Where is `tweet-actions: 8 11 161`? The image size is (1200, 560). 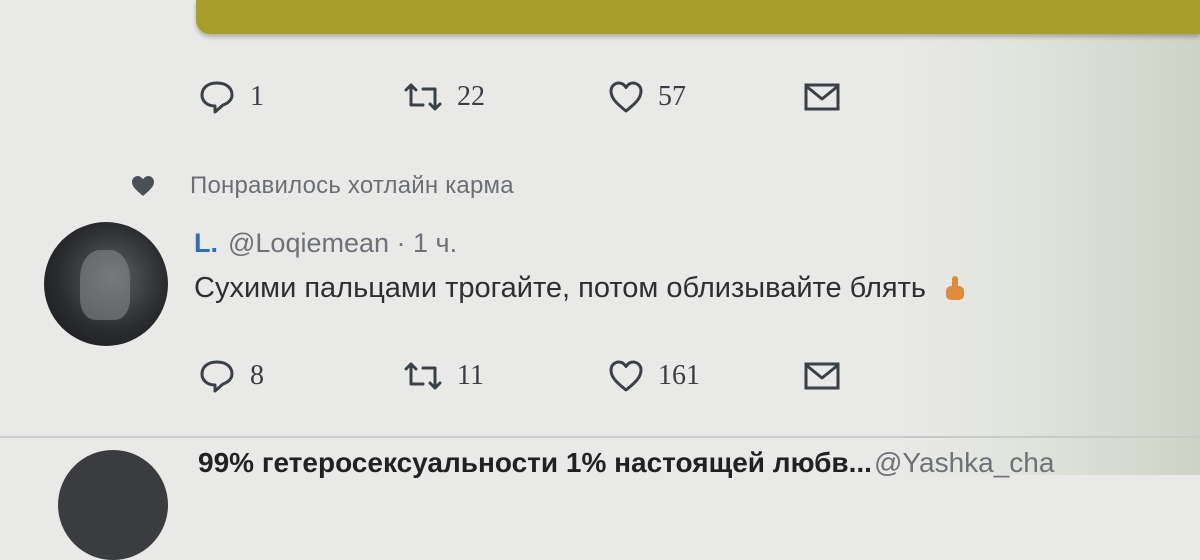 tweet-actions: 8 11 161 is located at coordinates (530, 376).